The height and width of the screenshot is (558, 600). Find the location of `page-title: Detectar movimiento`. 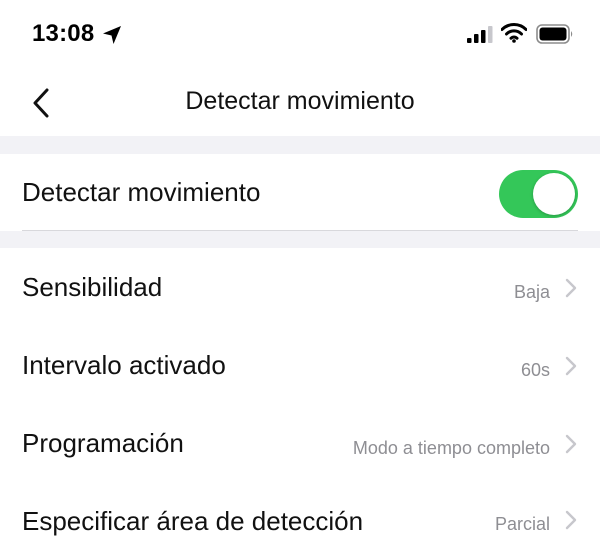

page-title: Detectar movimiento is located at coordinates (300, 101).